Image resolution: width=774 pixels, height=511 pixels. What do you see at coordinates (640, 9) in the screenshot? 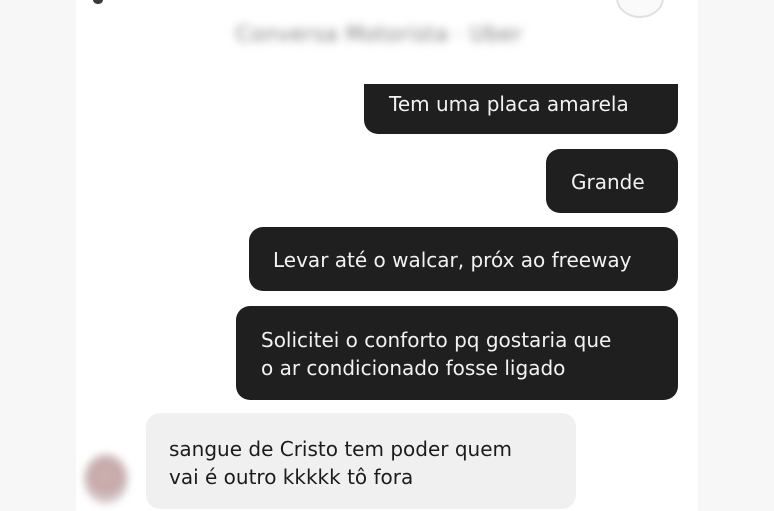
I see `info-icon` at bounding box center [640, 9].